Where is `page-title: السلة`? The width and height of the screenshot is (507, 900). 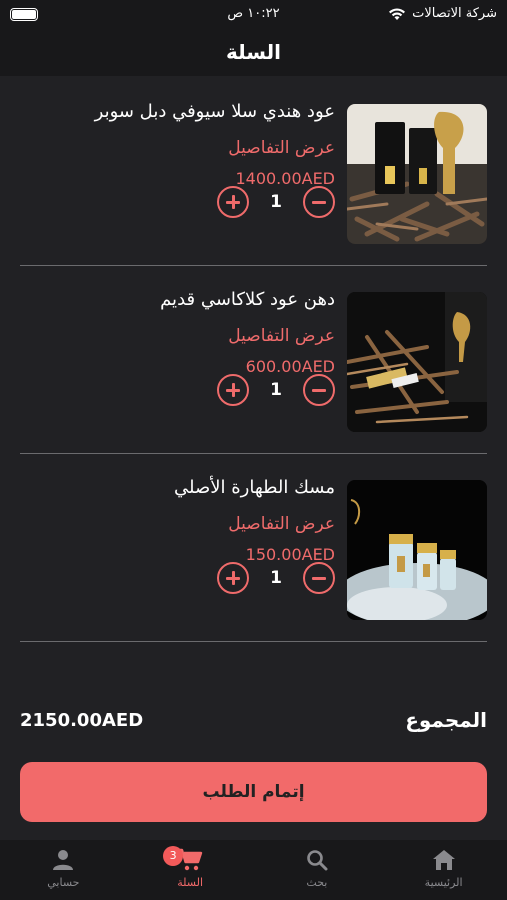
page-title: السلة is located at coordinates (253, 52).